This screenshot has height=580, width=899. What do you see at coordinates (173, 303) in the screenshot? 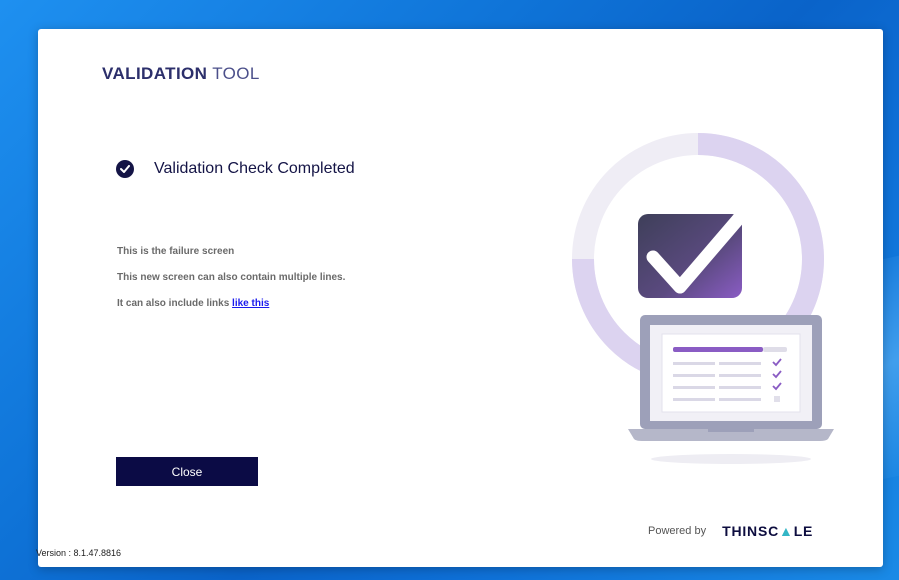
I see `message-line-3-text: It can also include links` at bounding box center [173, 303].